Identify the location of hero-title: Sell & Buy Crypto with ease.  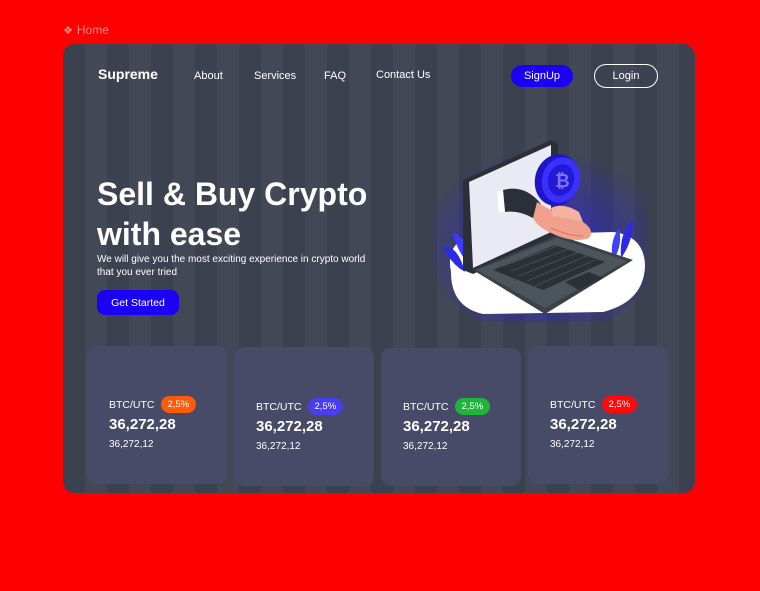
(242, 214).